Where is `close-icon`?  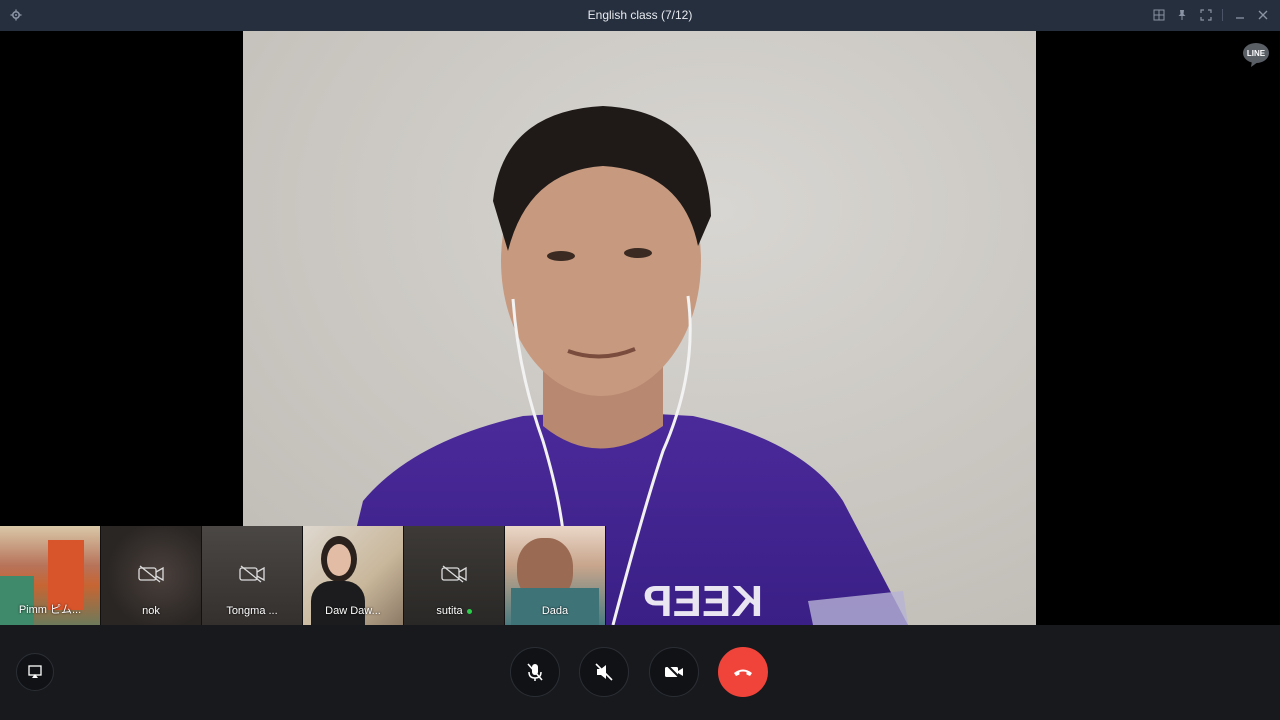 close-icon is located at coordinates (1263, 15).